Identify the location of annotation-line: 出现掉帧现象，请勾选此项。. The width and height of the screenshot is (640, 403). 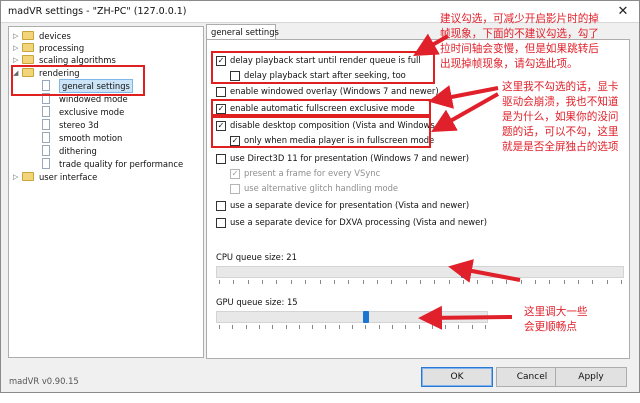
(509, 64).